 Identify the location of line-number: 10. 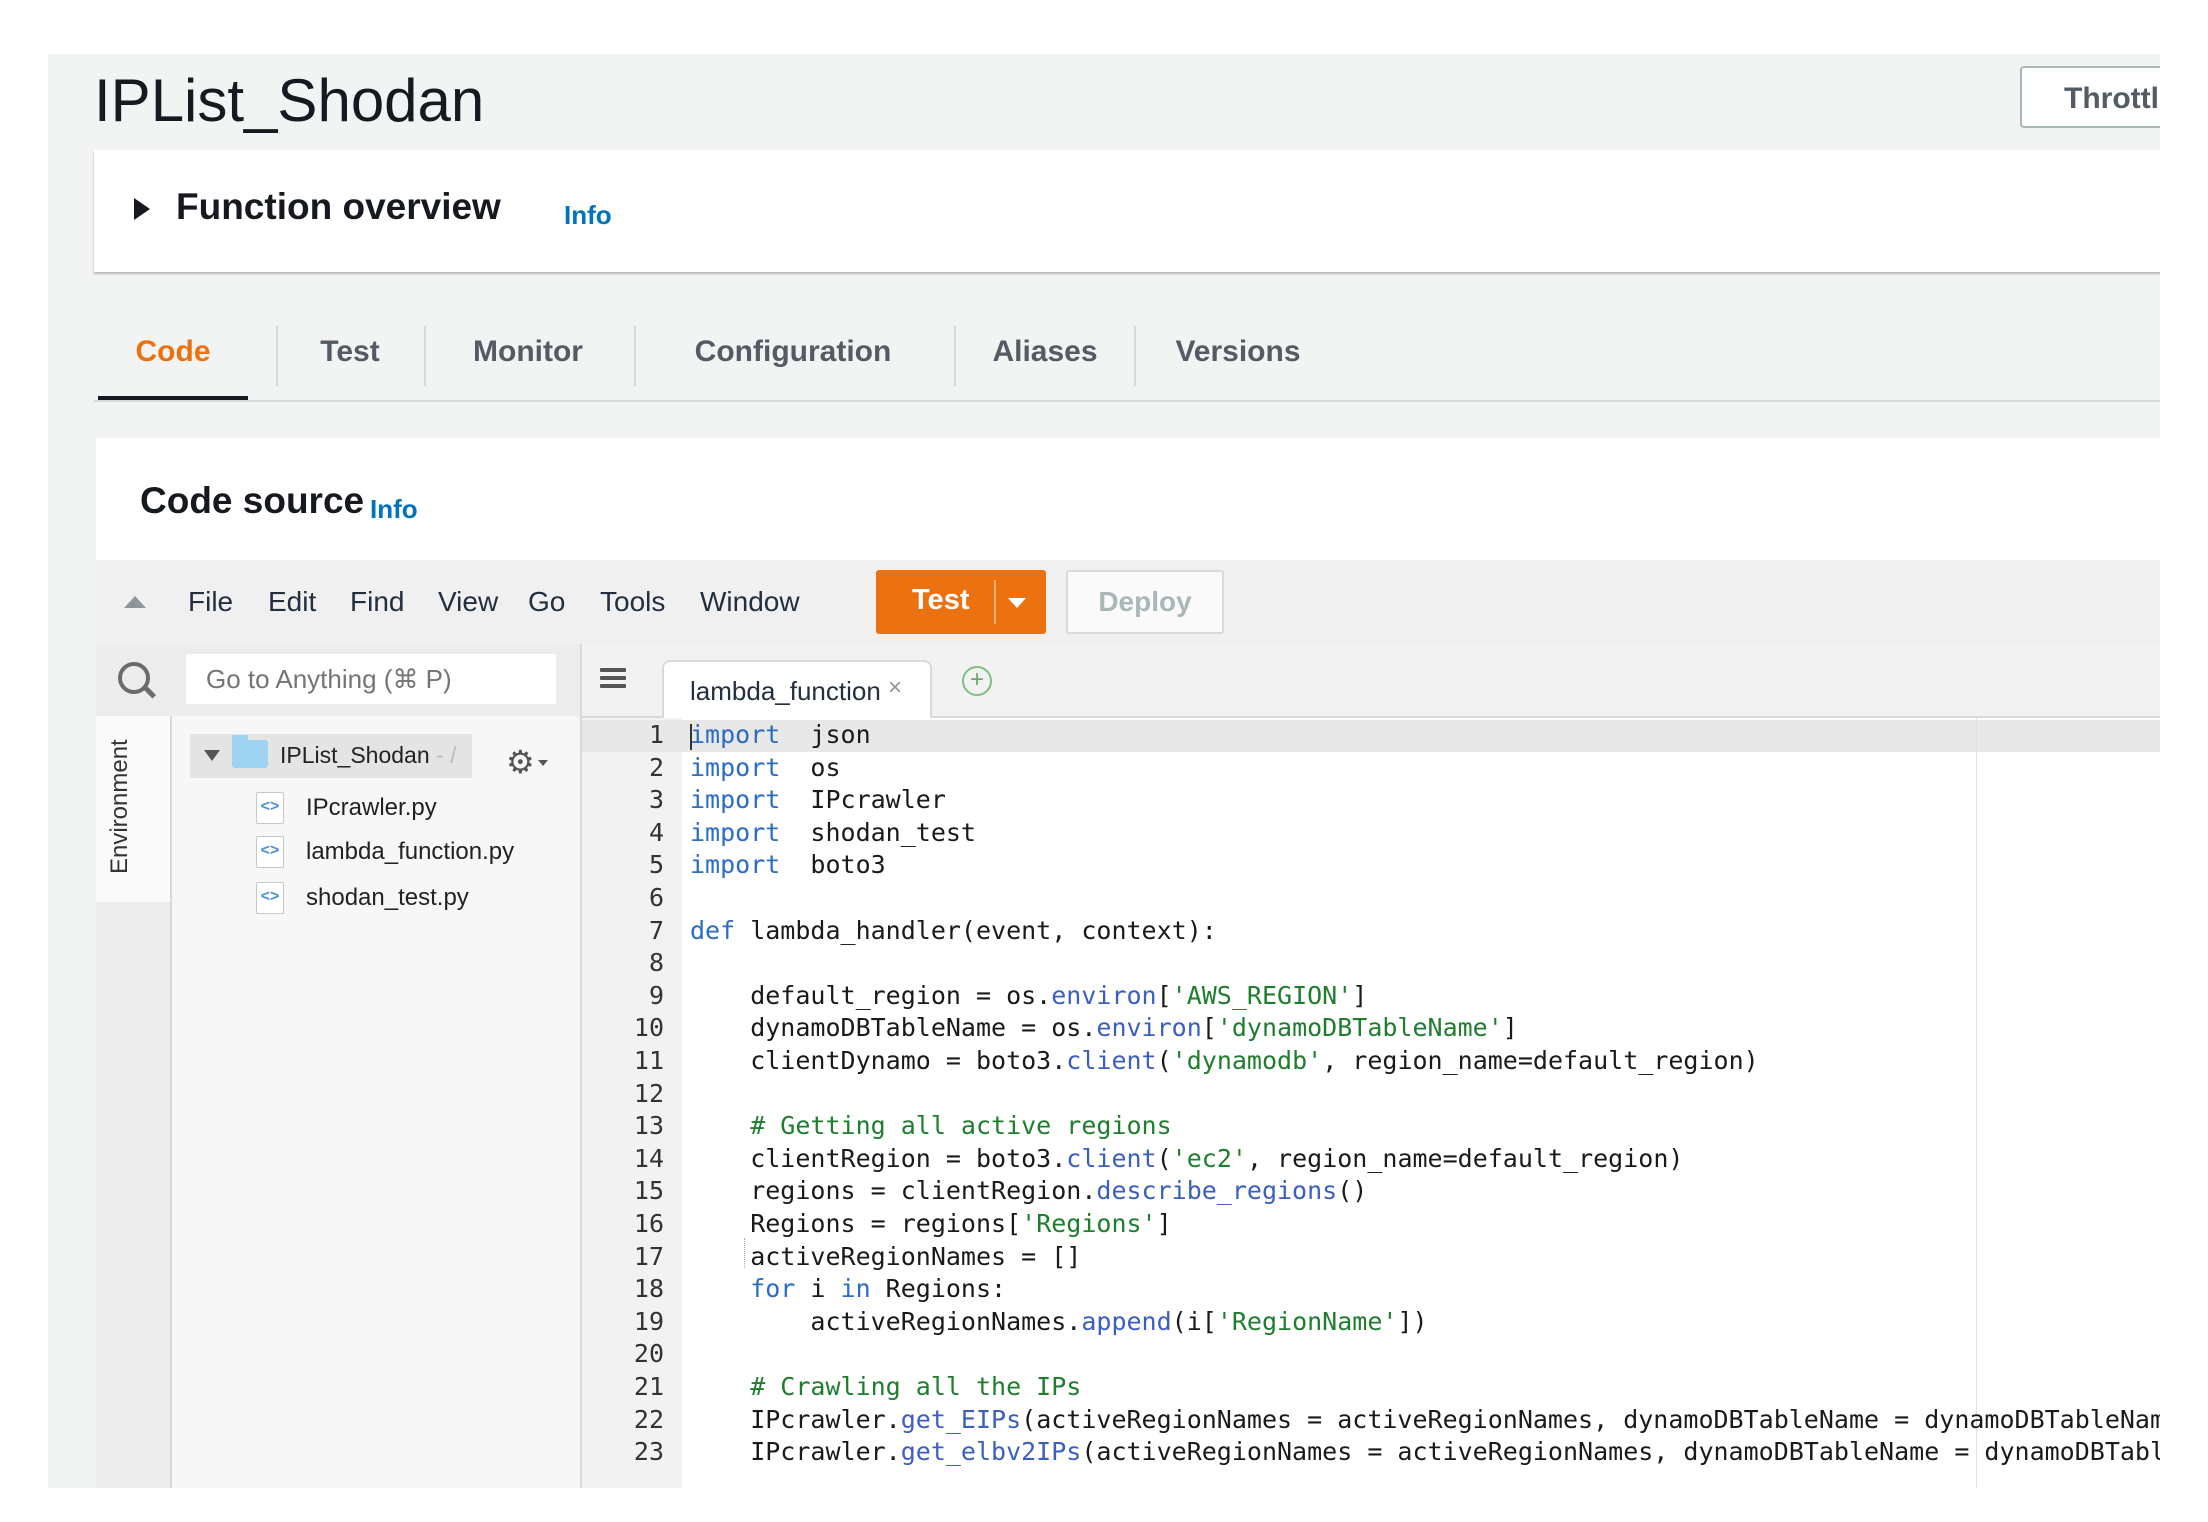
(623, 1027).